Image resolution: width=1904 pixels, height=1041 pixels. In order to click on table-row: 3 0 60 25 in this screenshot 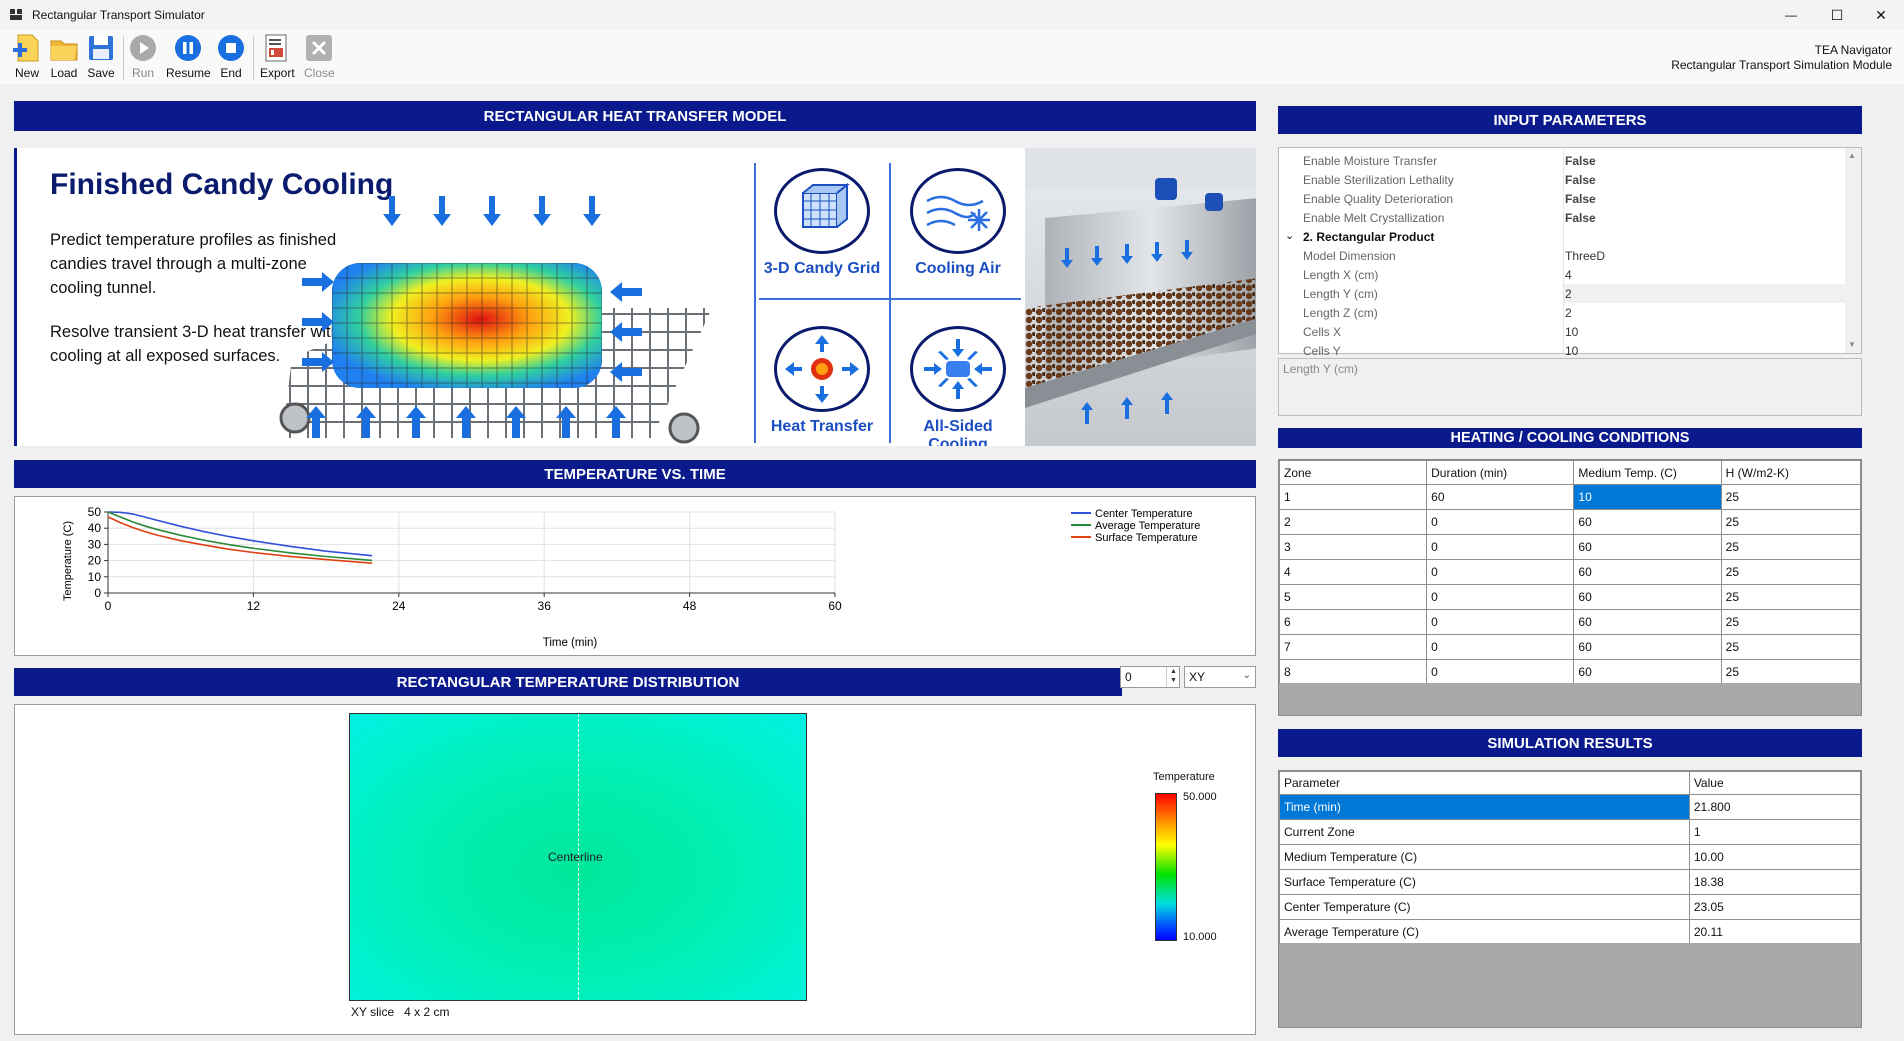, I will do `click(1570, 547)`.